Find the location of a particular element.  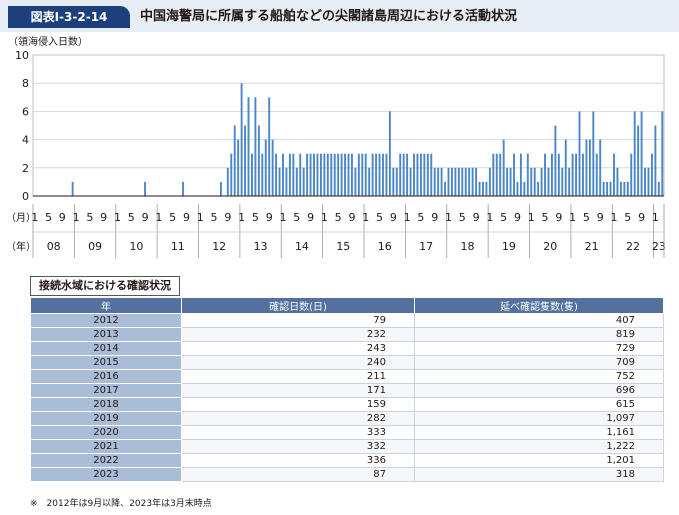

row-ships: 318 is located at coordinates (539, 474).